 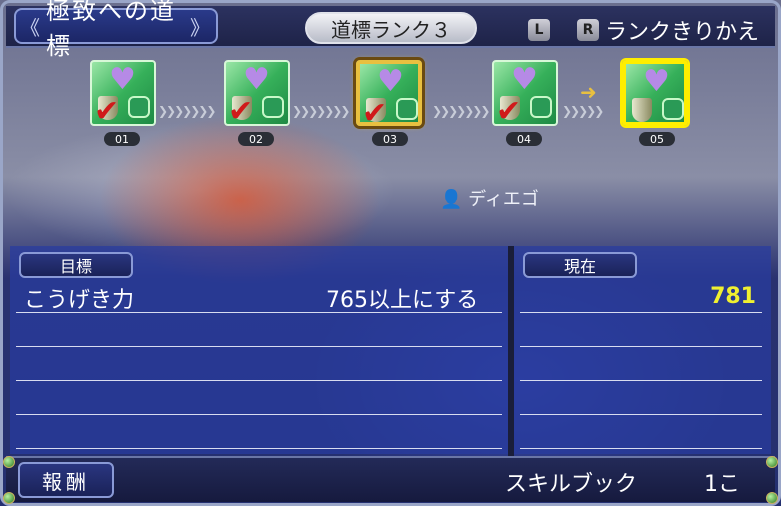 I want to click on page-title: 《 極致への道標 》, so click(x=116, y=30).